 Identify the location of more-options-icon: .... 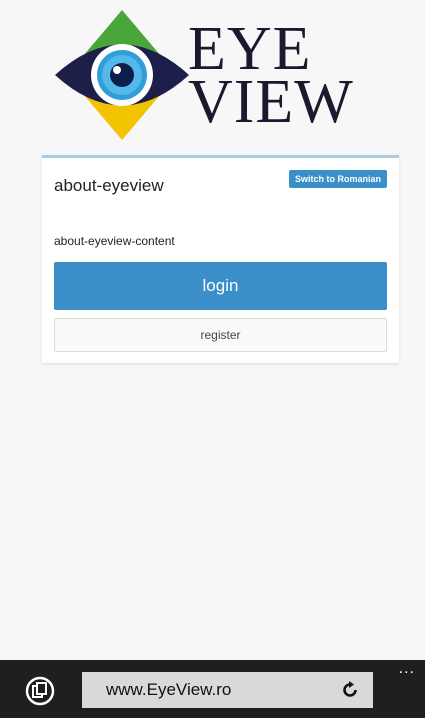
(407, 669).